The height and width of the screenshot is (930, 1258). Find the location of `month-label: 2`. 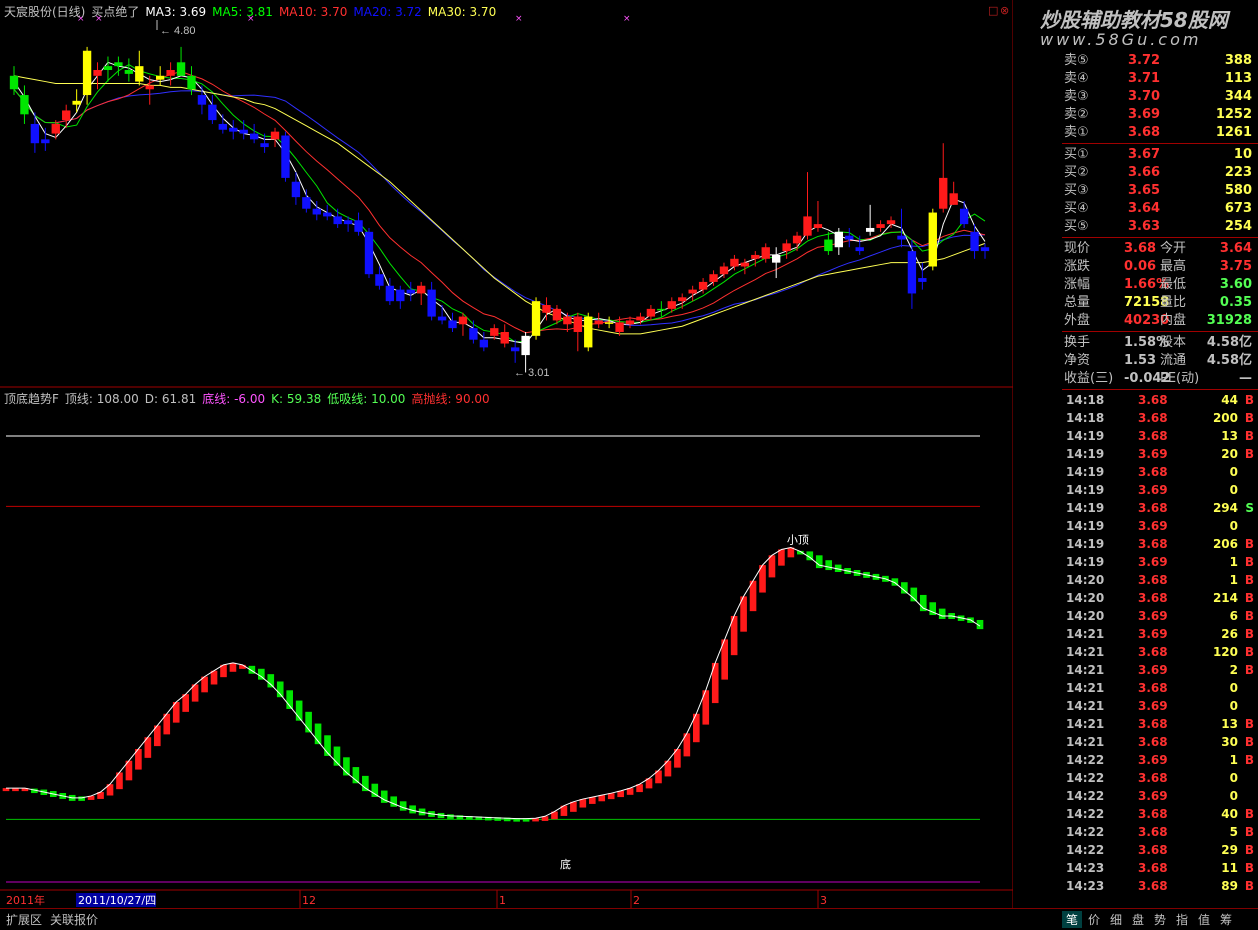

month-label: 2 is located at coordinates (636, 900).